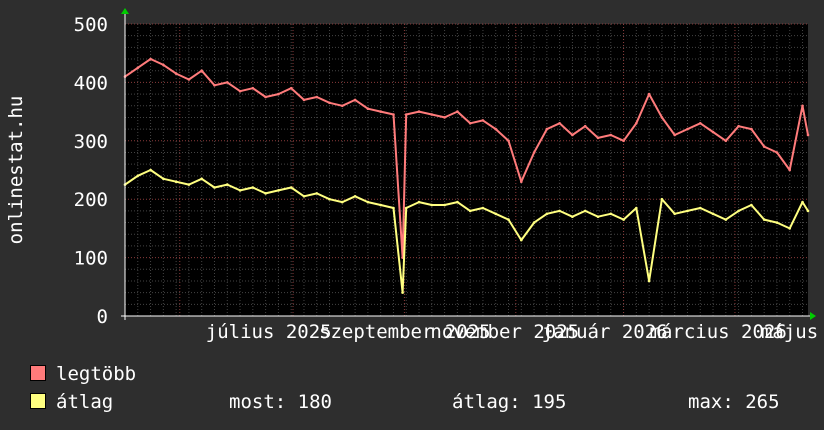 Image resolution: width=824 pixels, height=430 pixels. Describe the element at coordinates (813, 316) in the screenshot. I see `x-axis-arrow-icon` at that location.